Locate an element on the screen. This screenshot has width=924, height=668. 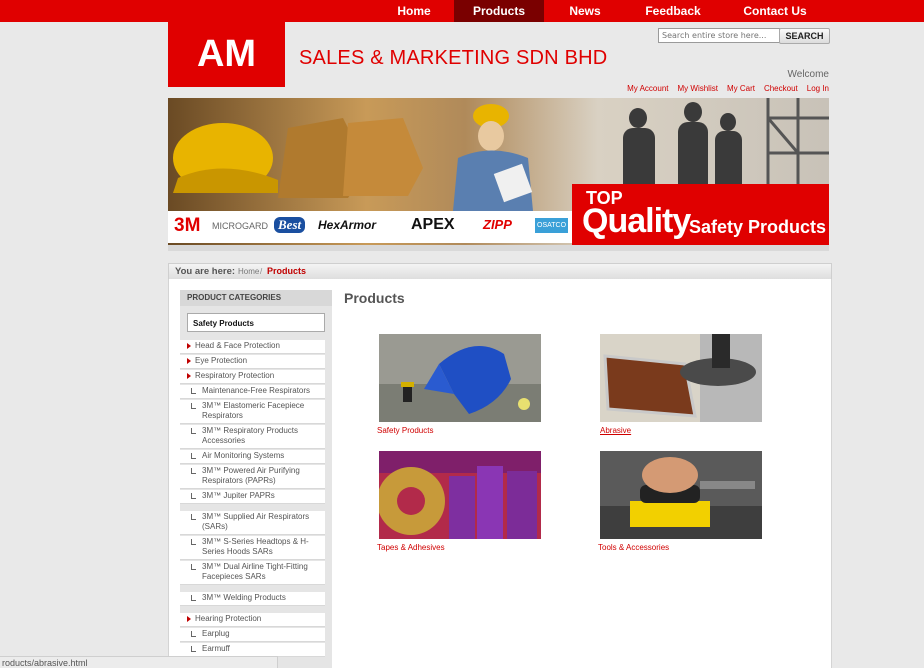
nav-contact-us: Contact Us is located at coordinates (775, 11).